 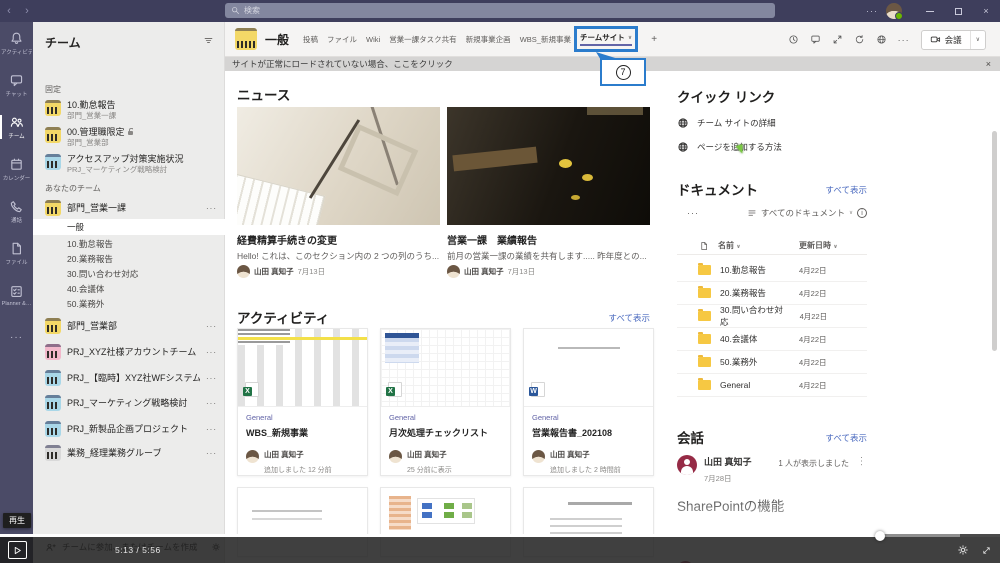 I want to click on tab-posts: 投稿, so click(x=310, y=39).